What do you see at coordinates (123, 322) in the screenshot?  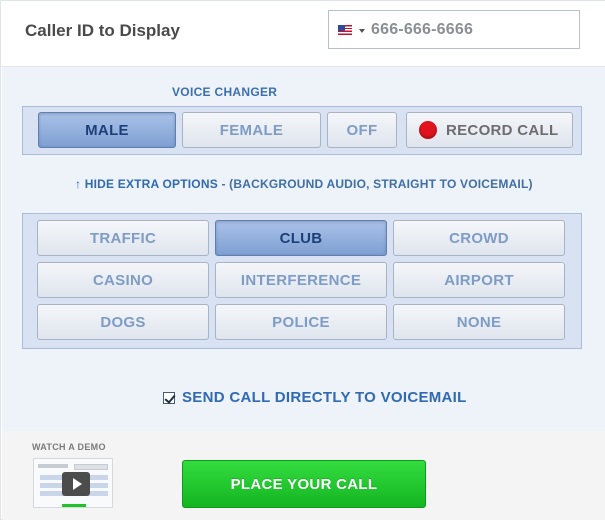 I see `bg-dogs-button: DOGS` at bounding box center [123, 322].